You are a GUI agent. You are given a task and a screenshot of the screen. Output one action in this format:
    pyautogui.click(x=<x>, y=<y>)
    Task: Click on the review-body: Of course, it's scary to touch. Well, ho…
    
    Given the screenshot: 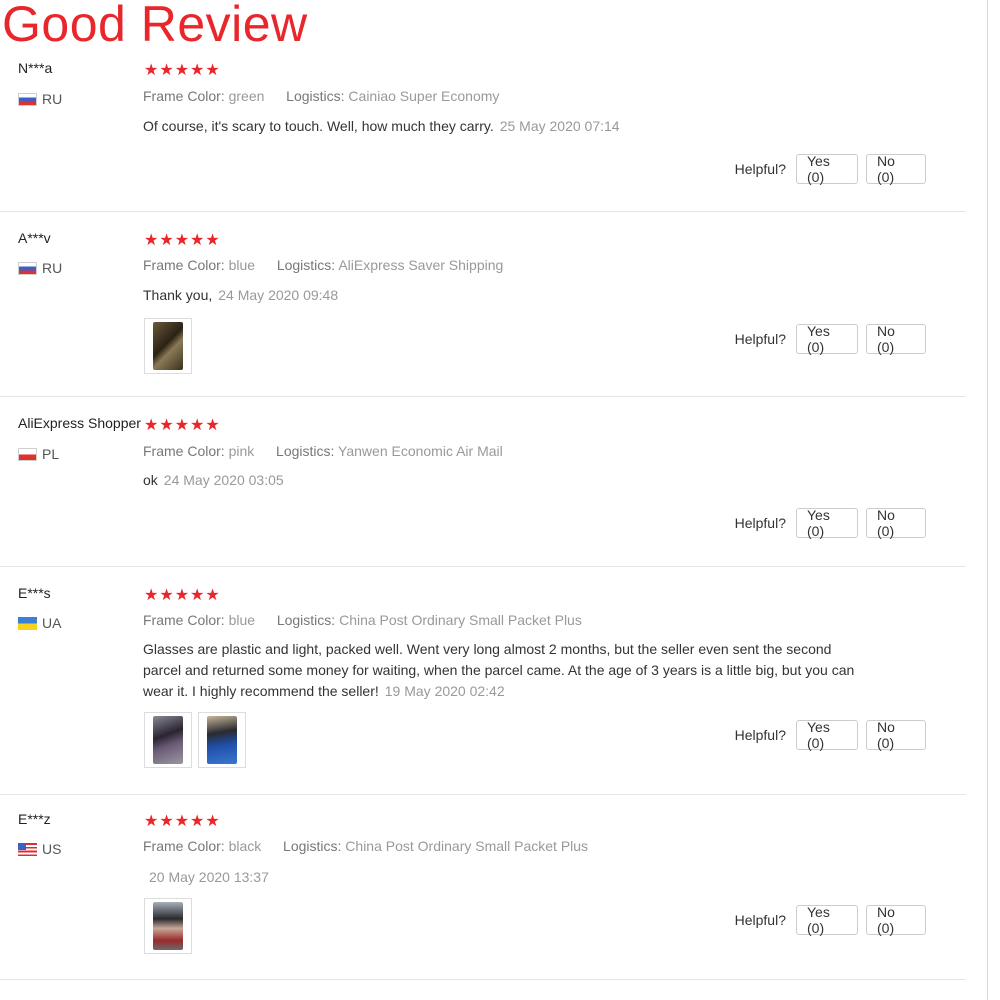 What is the action you would take?
    pyautogui.click(x=318, y=126)
    